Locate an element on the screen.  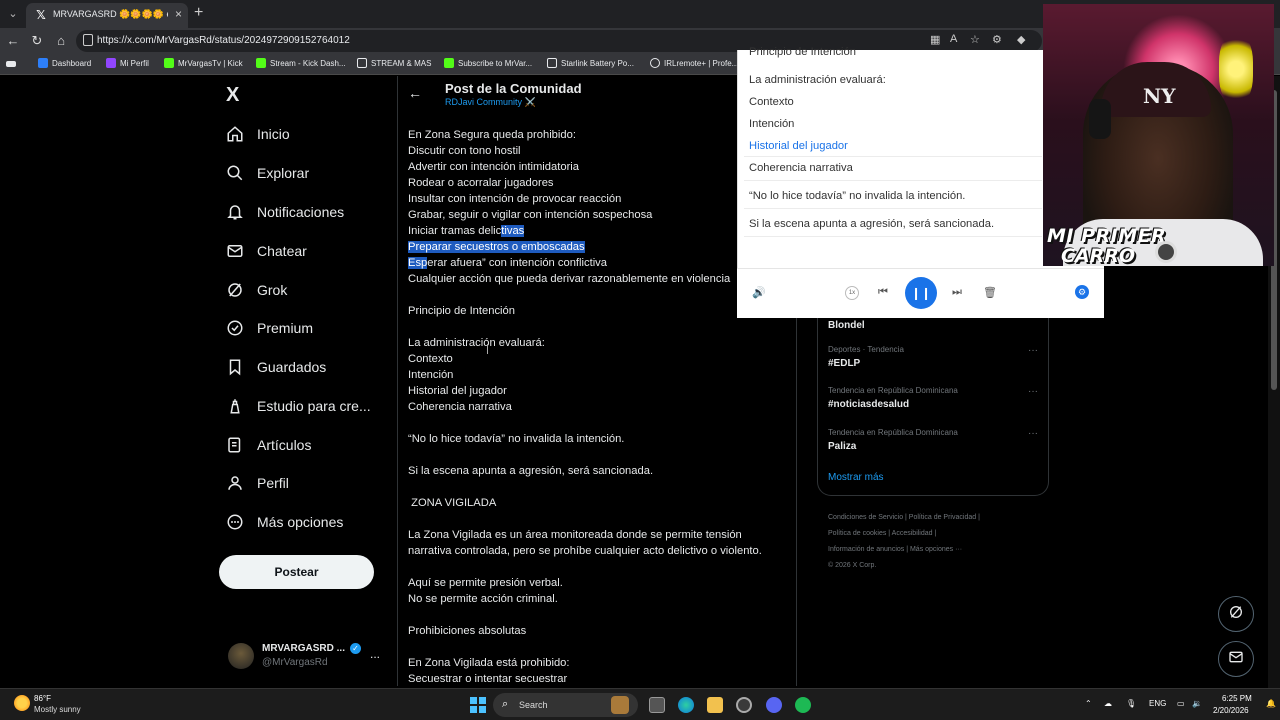
reader-line-current: Historial del jugador is located at coordinates (798, 146).